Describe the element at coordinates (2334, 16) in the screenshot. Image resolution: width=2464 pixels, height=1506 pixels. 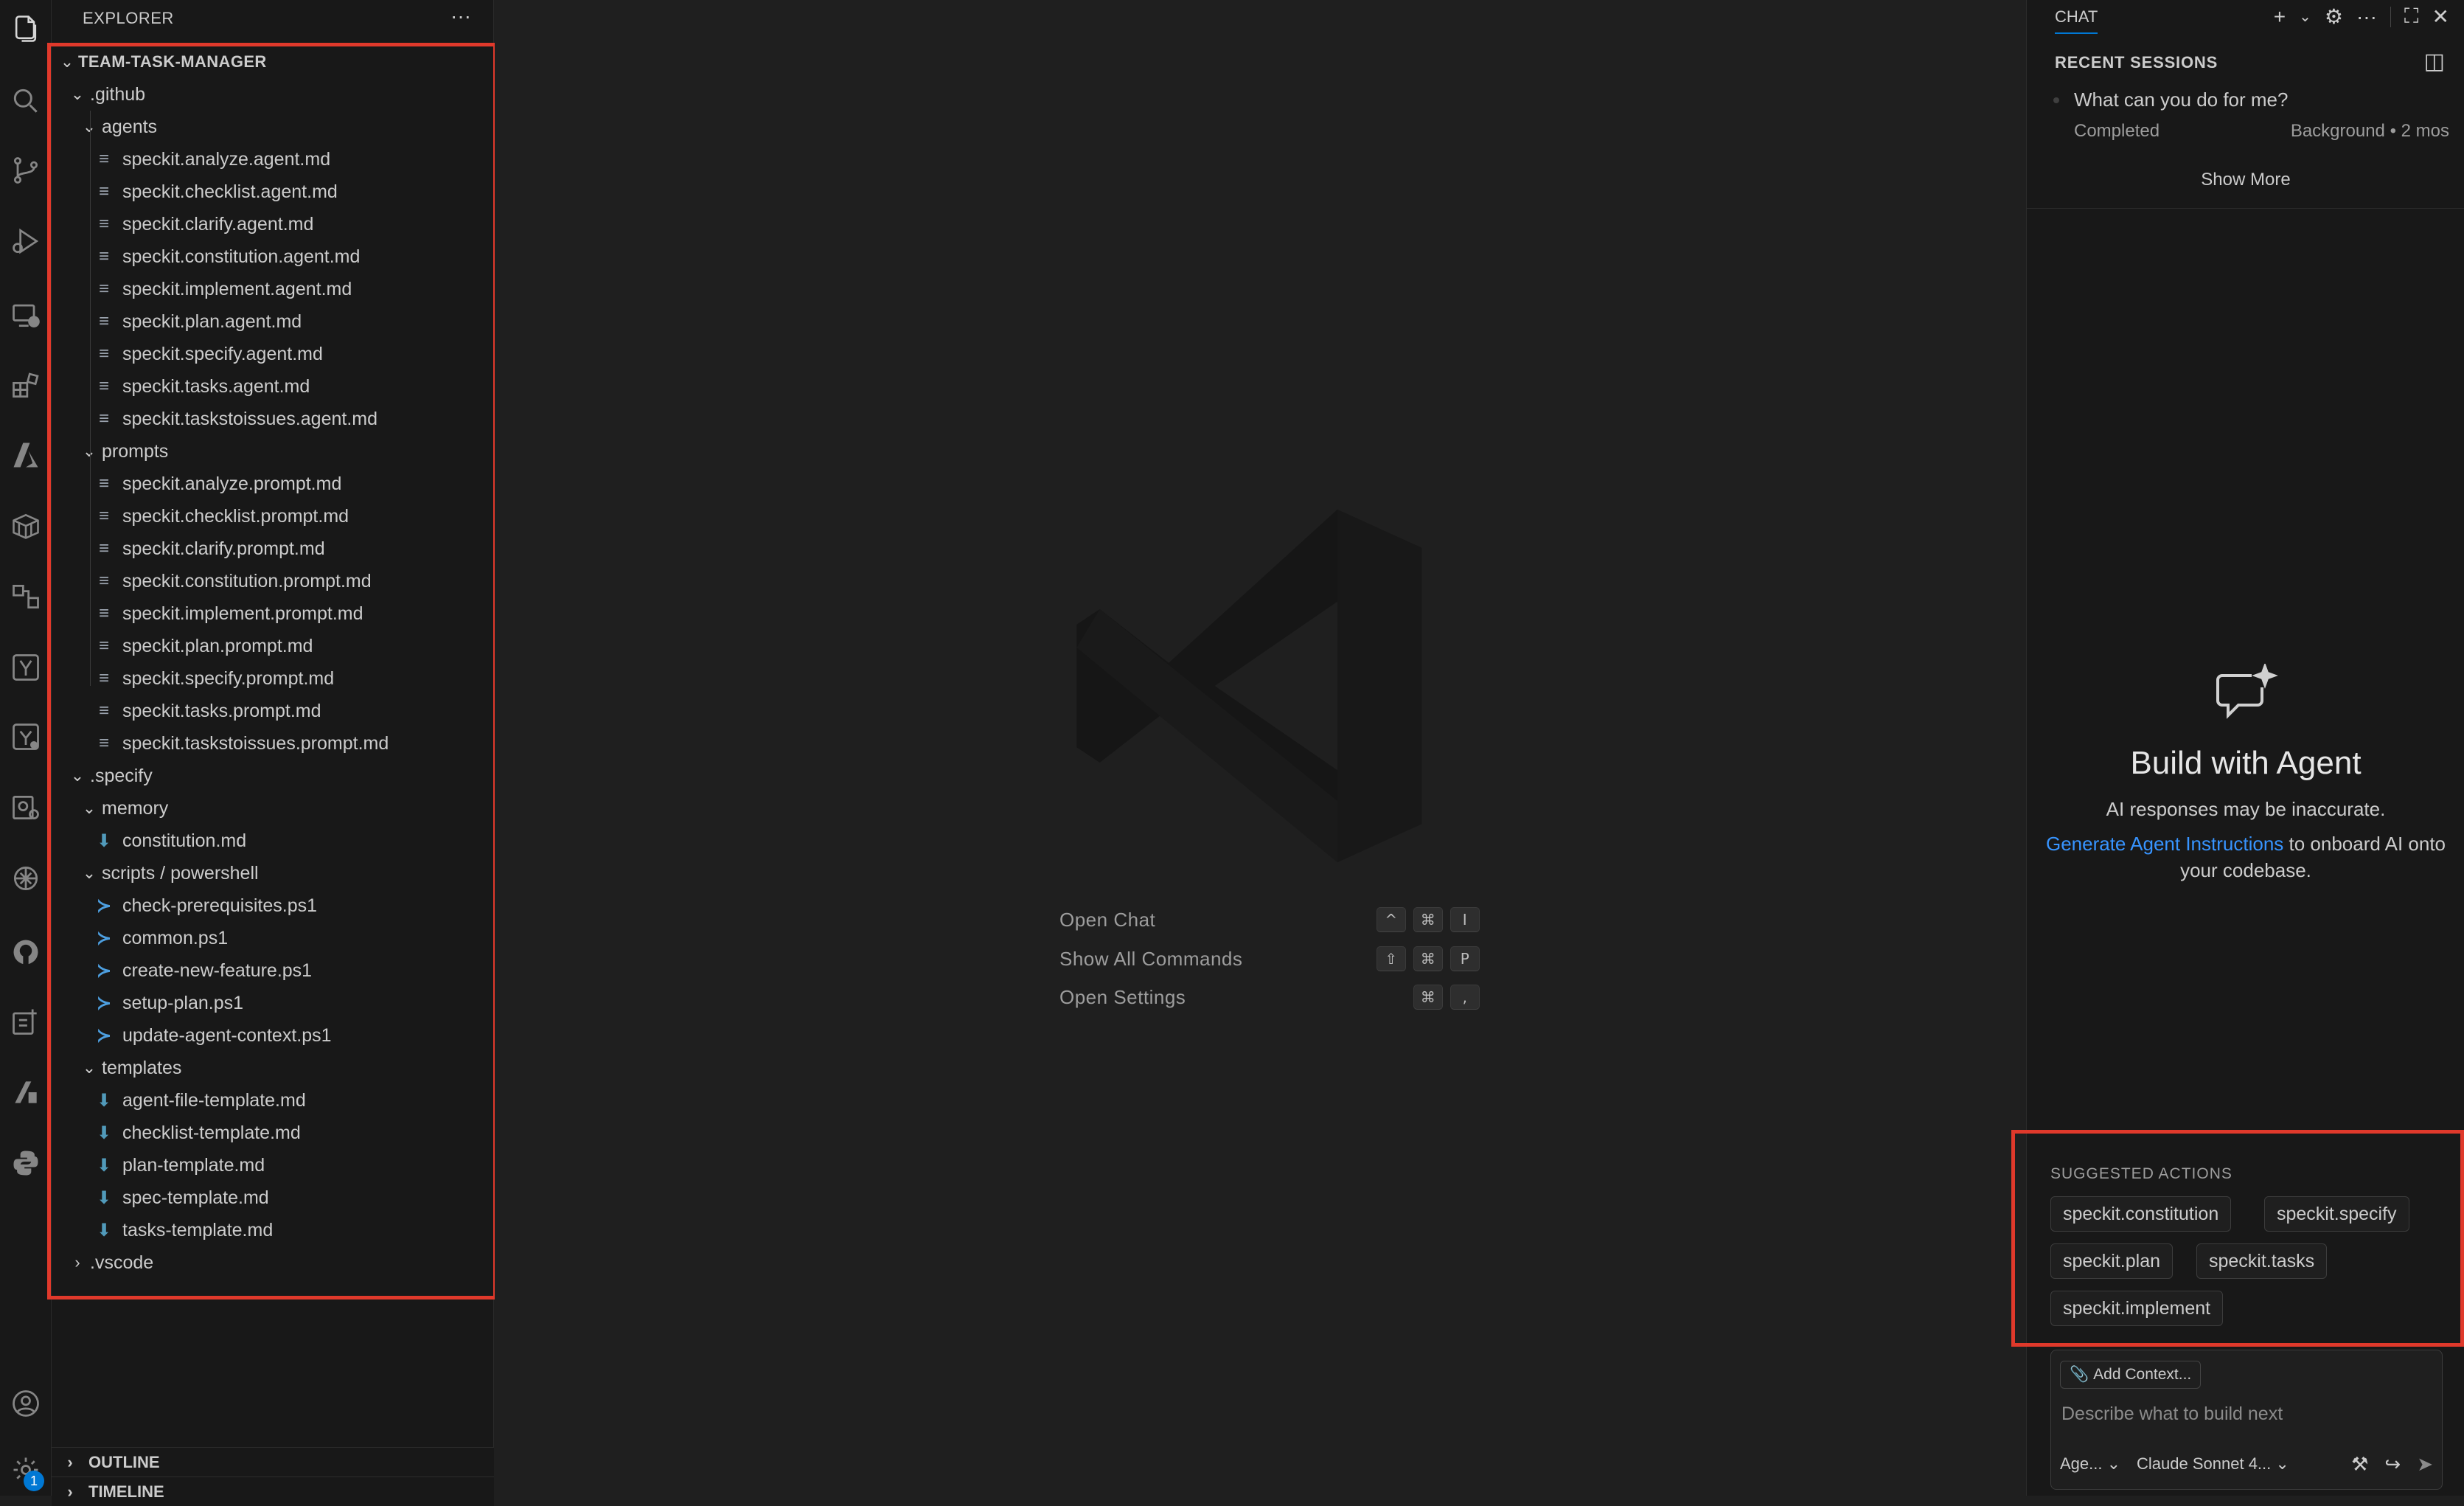
I see `gear-icon: ⚙` at that location.